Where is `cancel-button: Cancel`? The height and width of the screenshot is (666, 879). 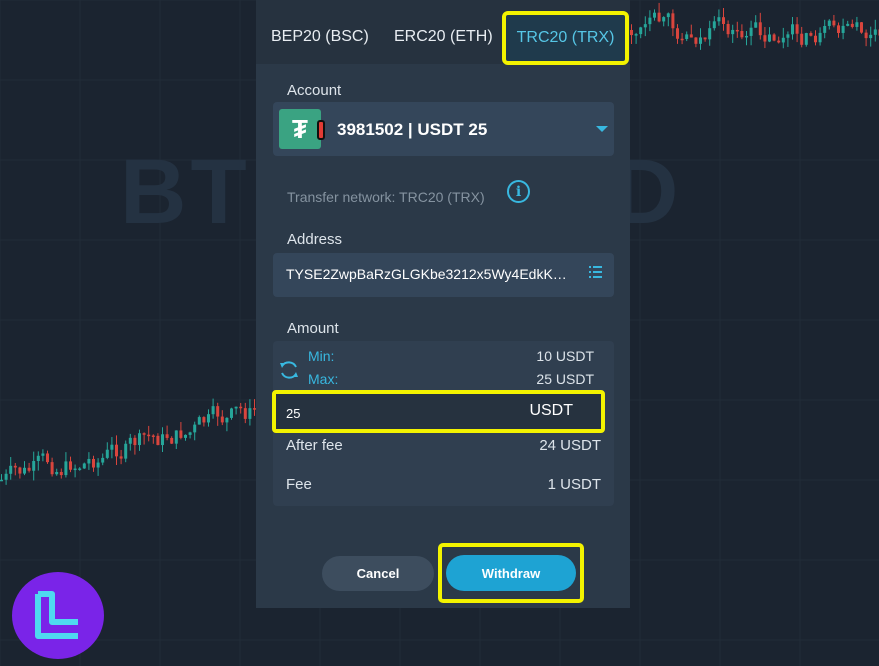 cancel-button: Cancel is located at coordinates (378, 573).